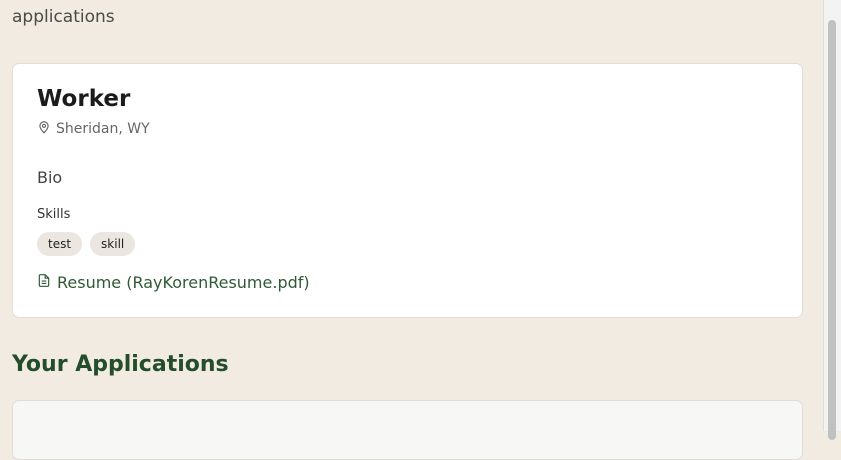  Describe the element at coordinates (183, 282) in the screenshot. I see `resume-link-text: Resume (RayKorenResume.pdf)` at that location.